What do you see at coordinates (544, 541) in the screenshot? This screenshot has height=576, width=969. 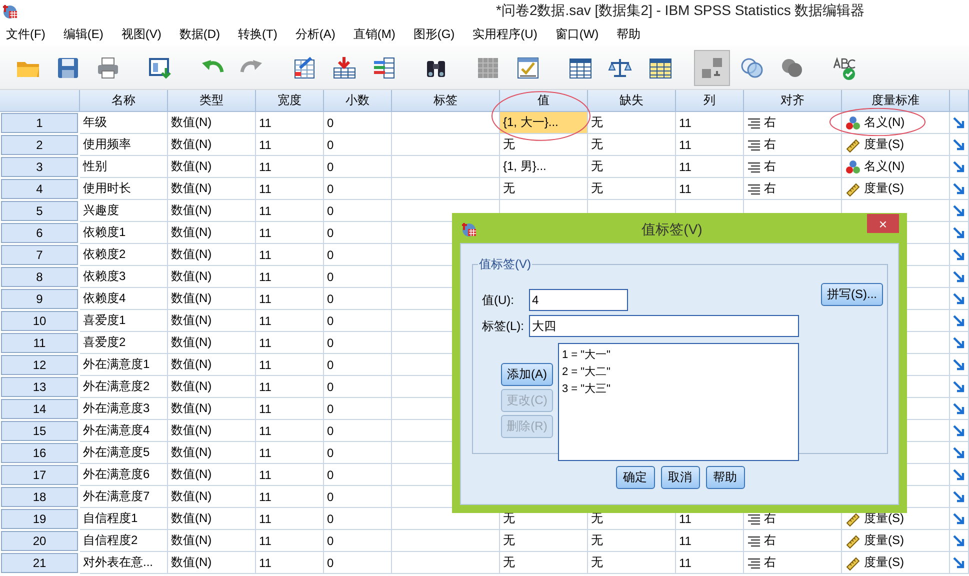 I see `table-cell: 无` at bounding box center [544, 541].